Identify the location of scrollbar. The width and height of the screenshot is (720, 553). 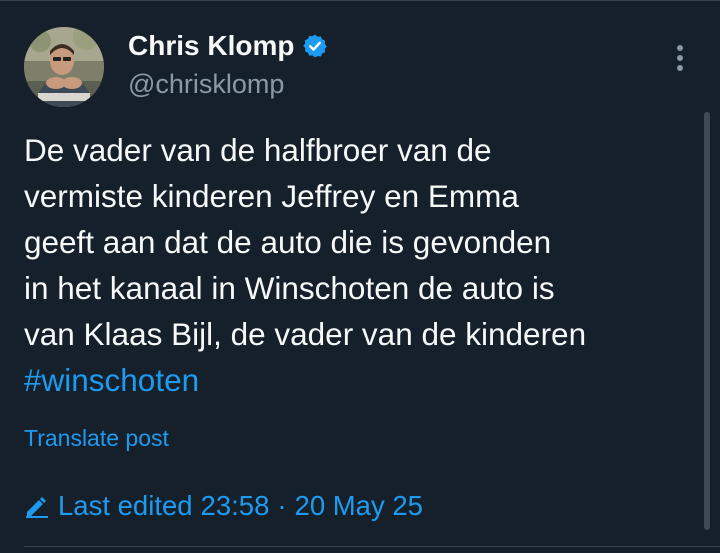
(707, 321).